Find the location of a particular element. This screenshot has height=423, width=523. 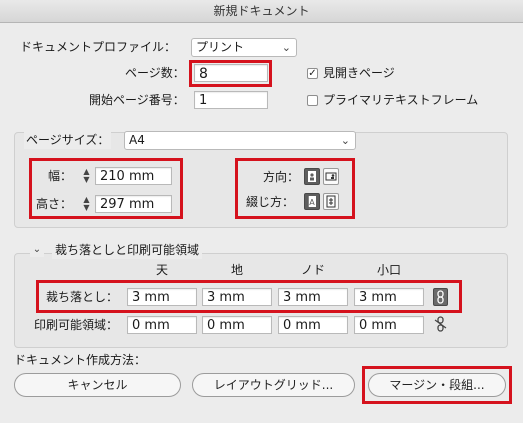

left-to-right-binding-icon: A is located at coordinates (312, 201).